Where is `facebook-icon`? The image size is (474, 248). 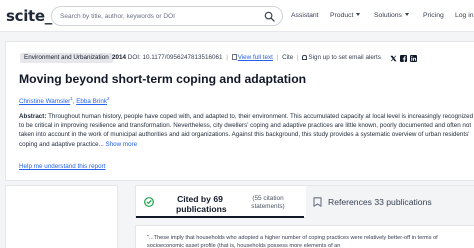
facebook-icon is located at coordinates (403, 58).